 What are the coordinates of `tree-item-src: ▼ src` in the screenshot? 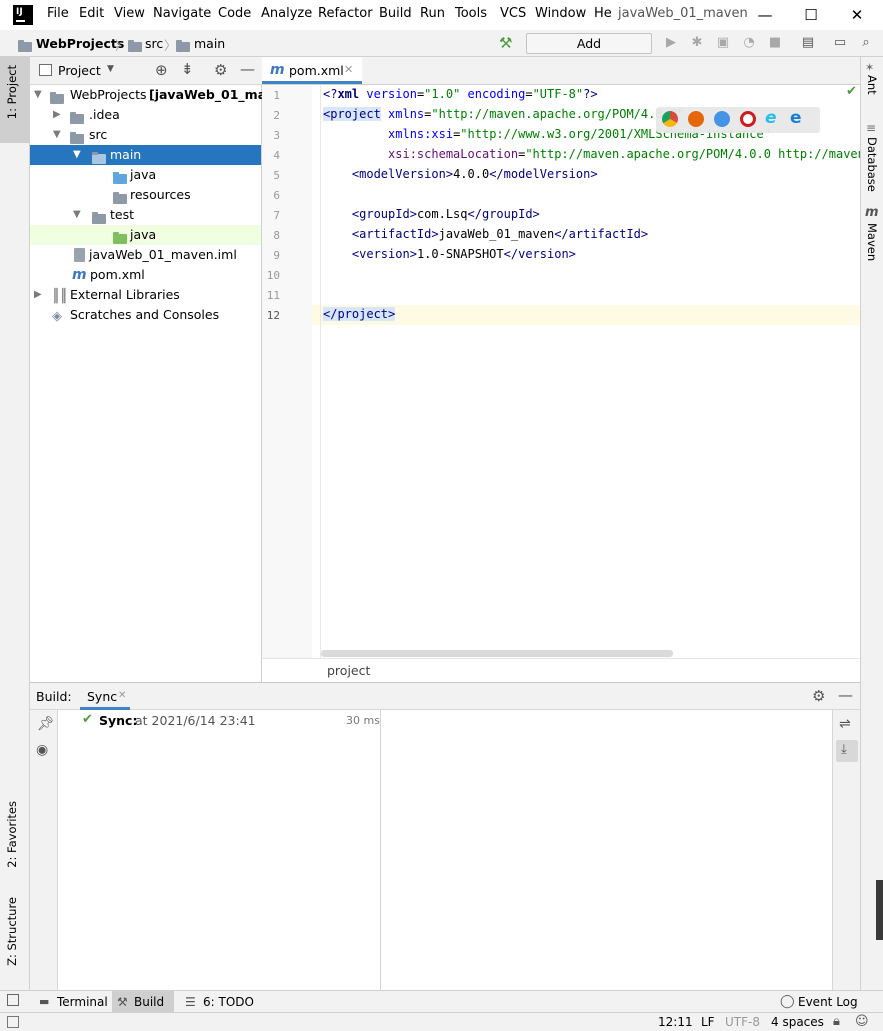 It's located at (145, 135).